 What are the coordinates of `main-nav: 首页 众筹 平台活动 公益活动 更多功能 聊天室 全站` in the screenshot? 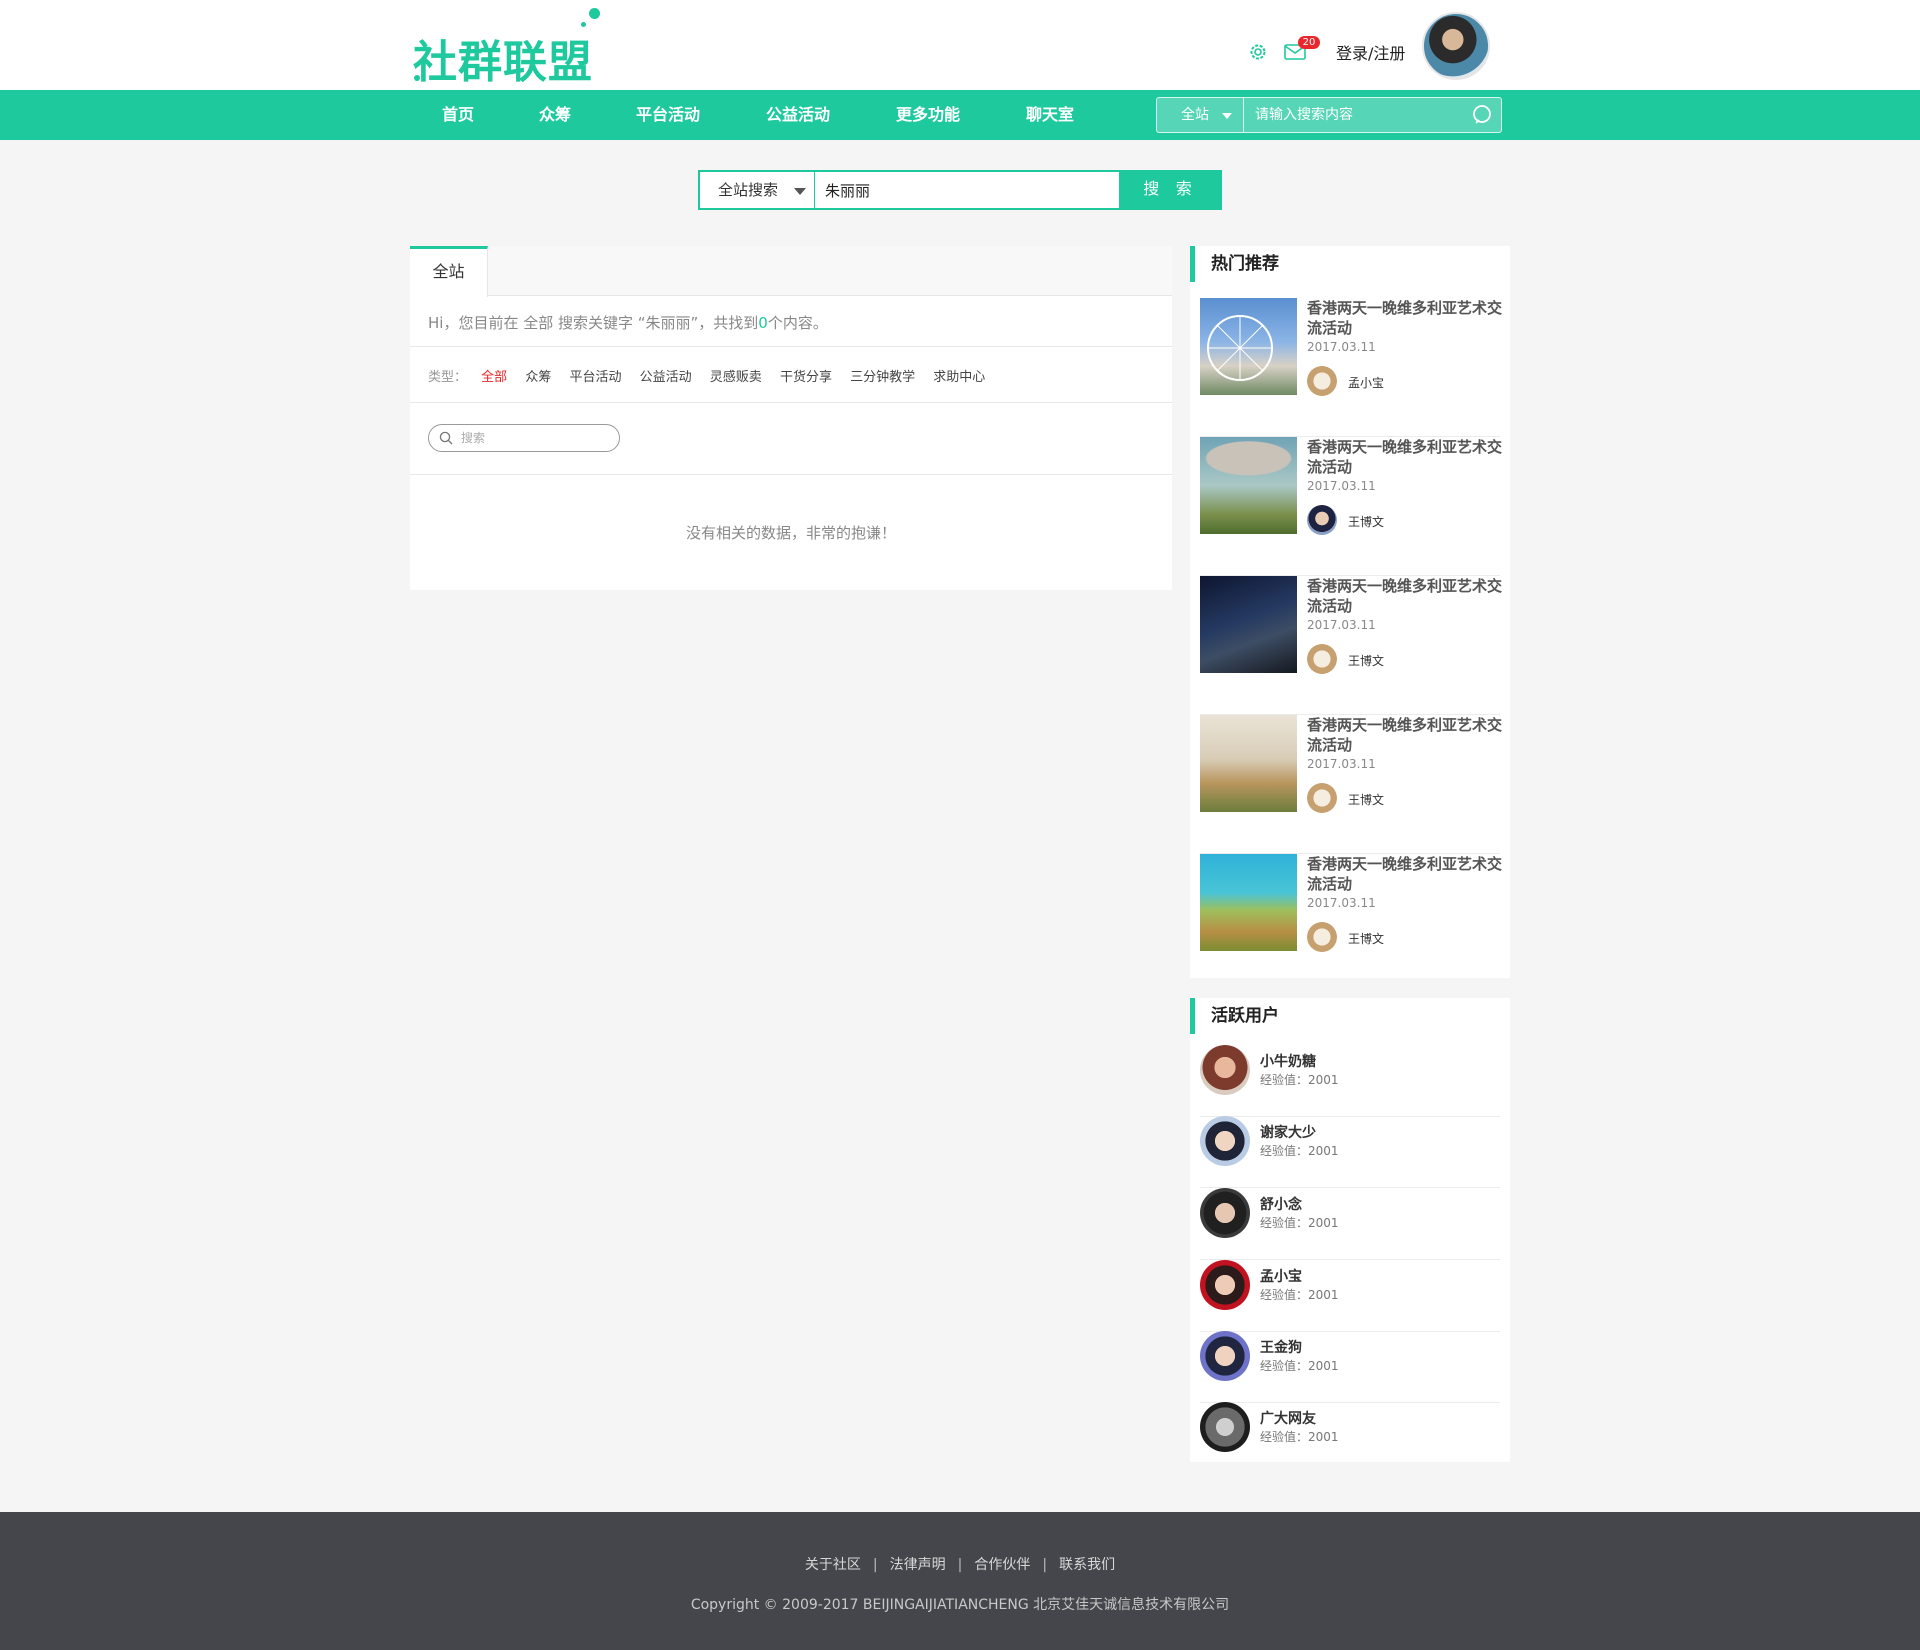 It's located at (960, 115).